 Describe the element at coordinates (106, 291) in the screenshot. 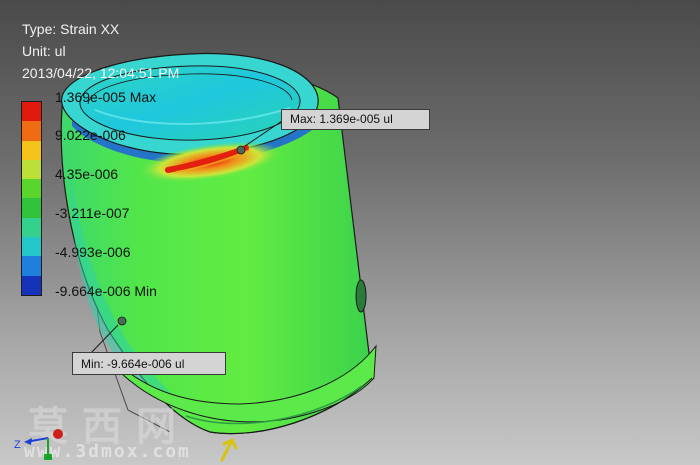

I see `legend-label-min: -9.664e-006 Min` at that location.